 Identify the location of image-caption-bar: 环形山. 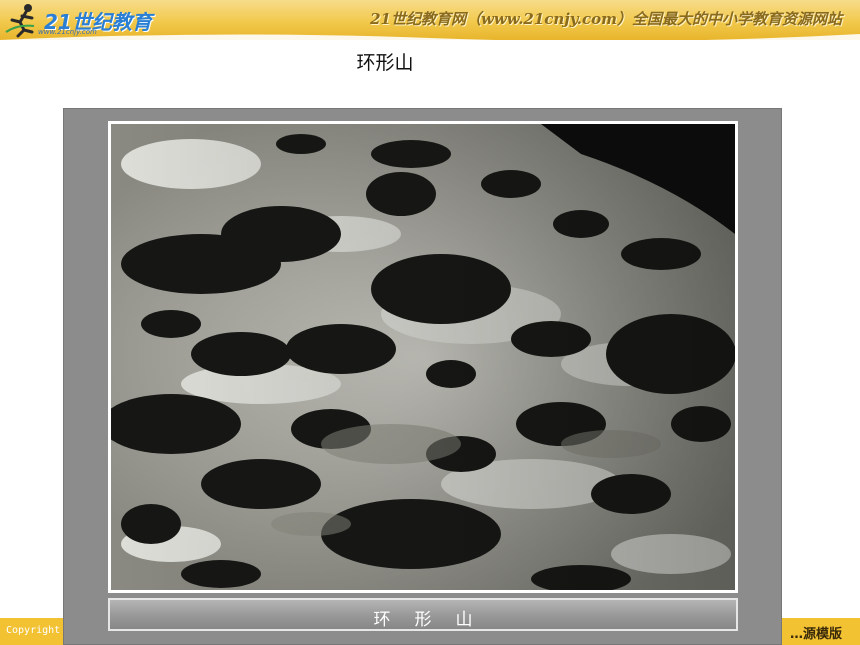
(423, 614).